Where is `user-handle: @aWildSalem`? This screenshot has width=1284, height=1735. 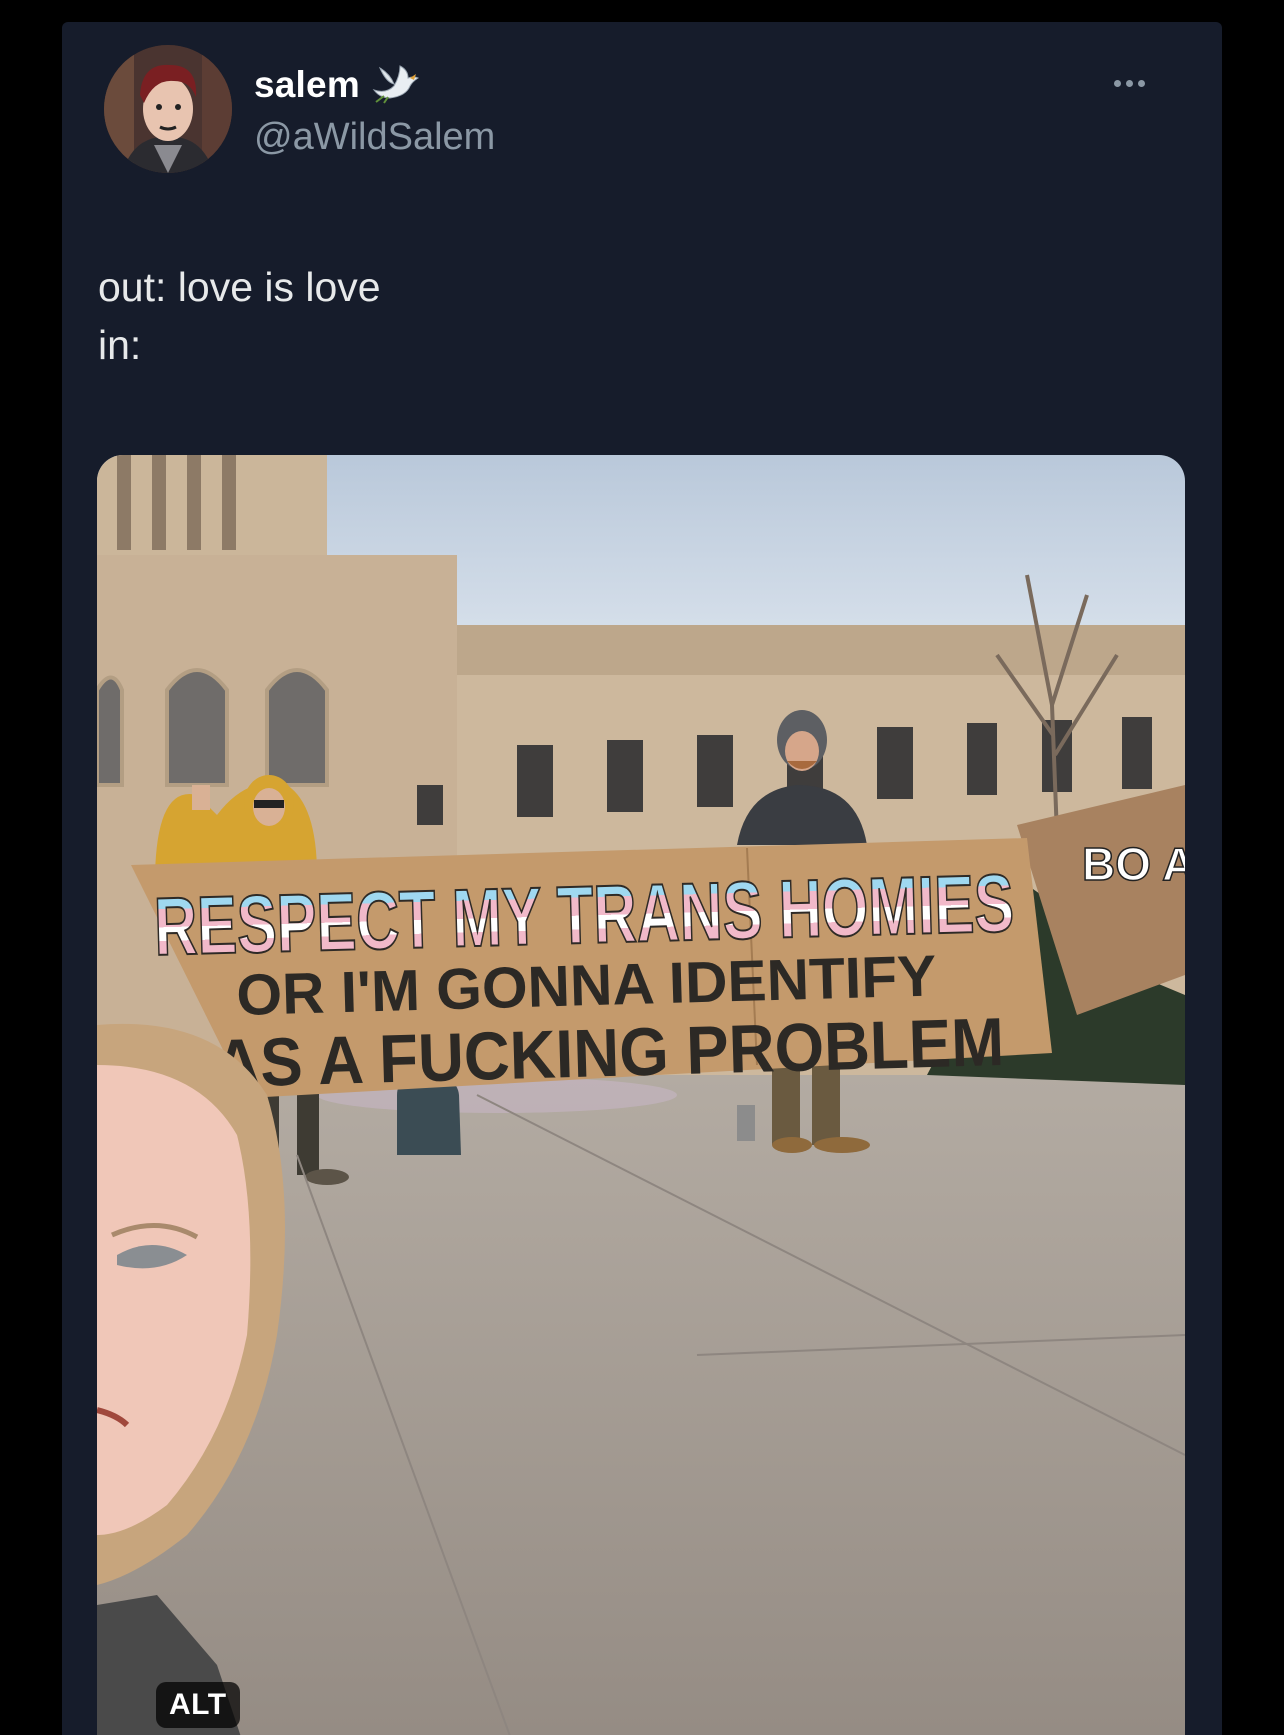 user-handle: @aWildSalem is located at coordinates (374, 137).